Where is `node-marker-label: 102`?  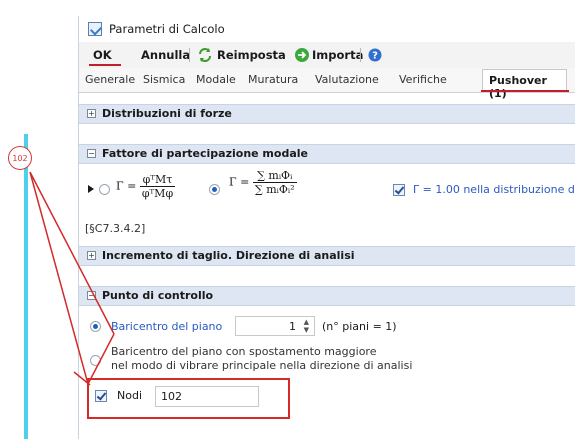 node-marker-label: 102 is located at coordinates (20, 158).